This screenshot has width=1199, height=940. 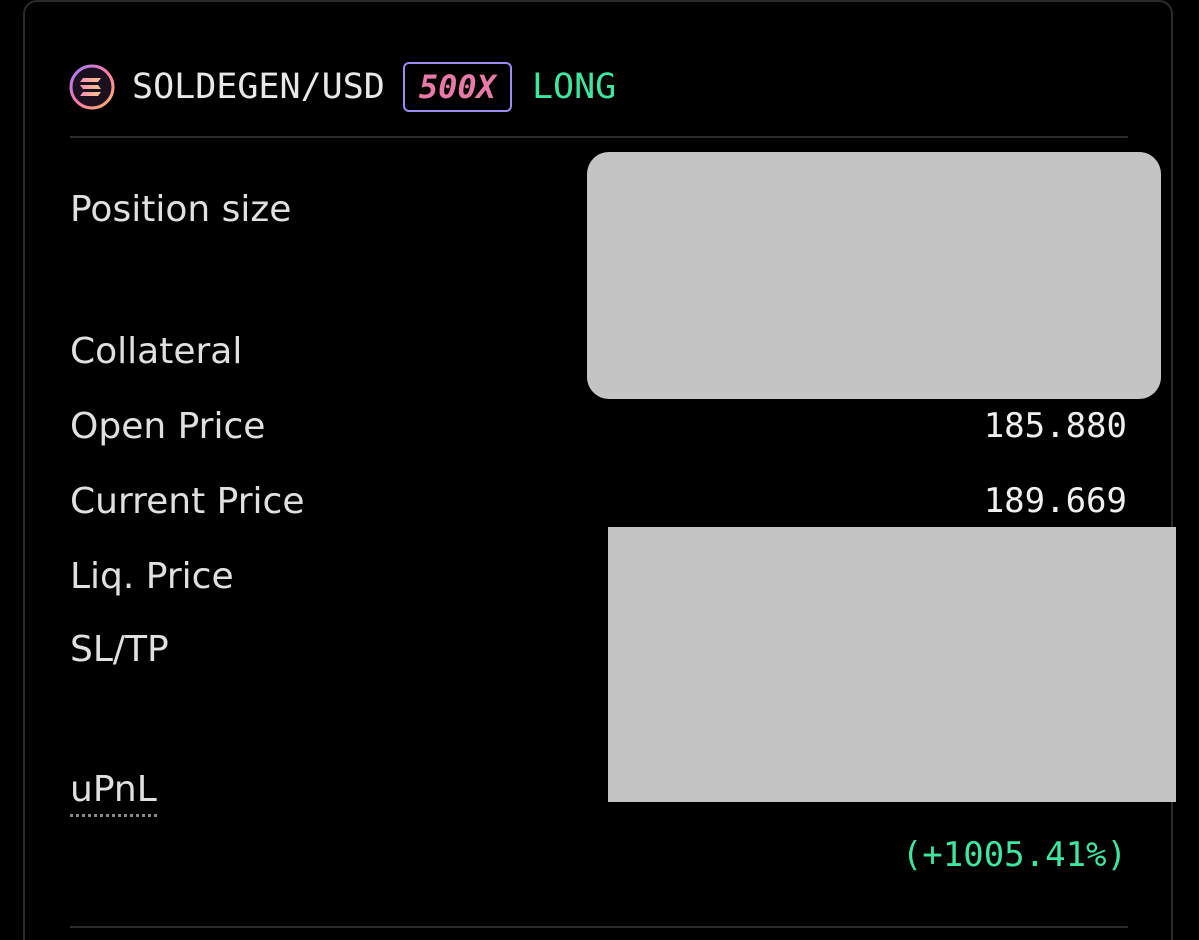 I want to click on position-header: SOLDEGEN/USD 500X LONG, so click(x=342, y=87).